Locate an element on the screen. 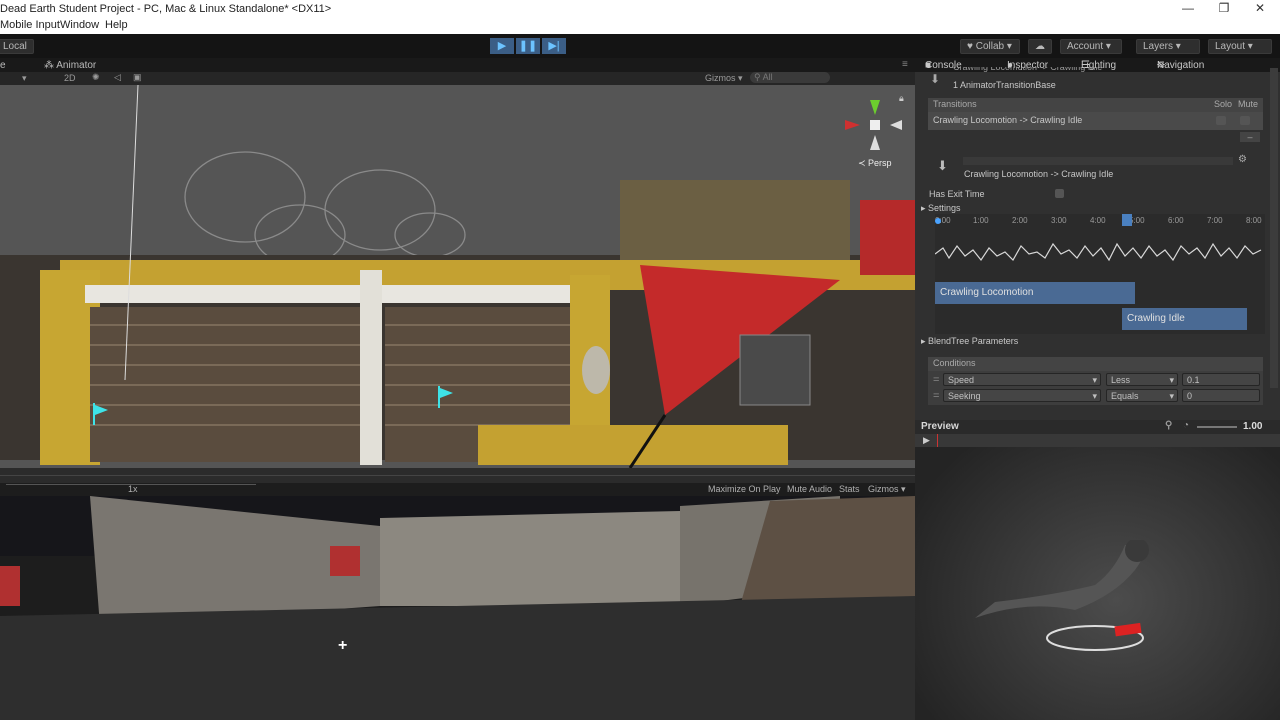  has-exit-time-checkbox is located at coordinates (1059, 193).